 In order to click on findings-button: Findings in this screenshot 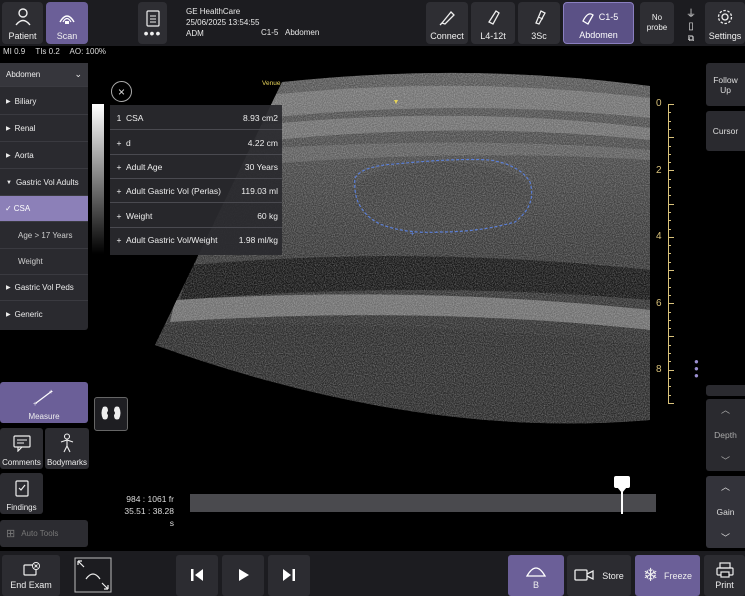, I will do `click(21, 493)`.